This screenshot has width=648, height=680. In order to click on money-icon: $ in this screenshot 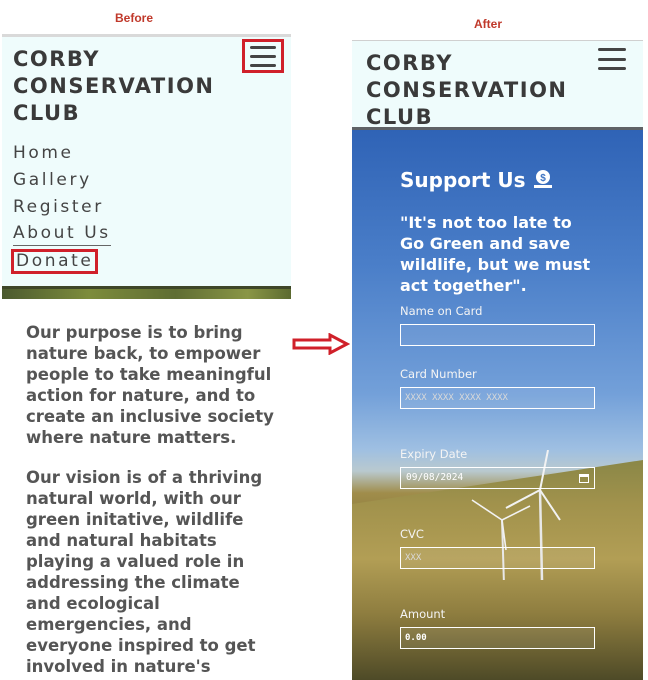, I will do `click(542, 179)`.